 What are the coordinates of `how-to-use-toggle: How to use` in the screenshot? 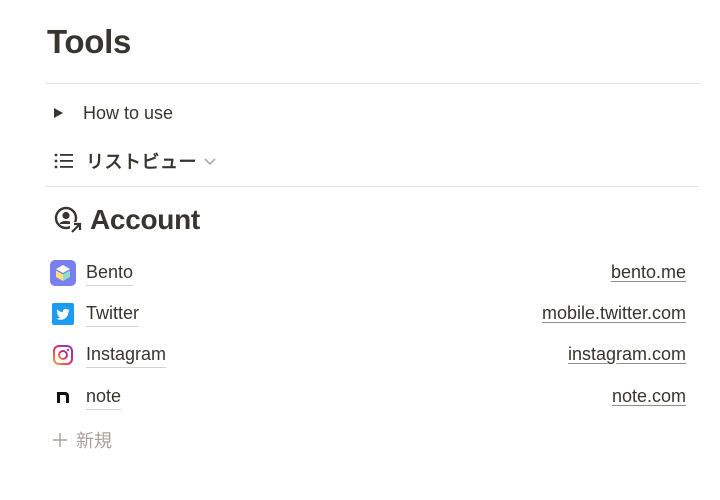 It's located at (110, 113).